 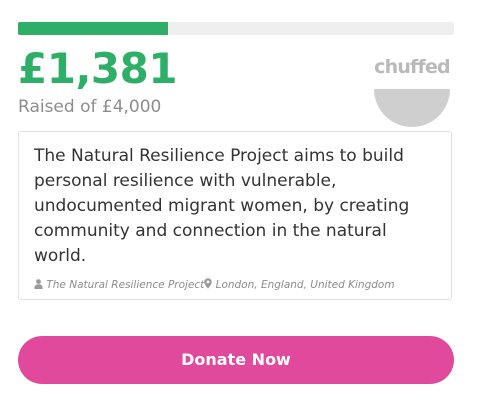 I want to click on map-pin-icon, so click(x=208, y=283).